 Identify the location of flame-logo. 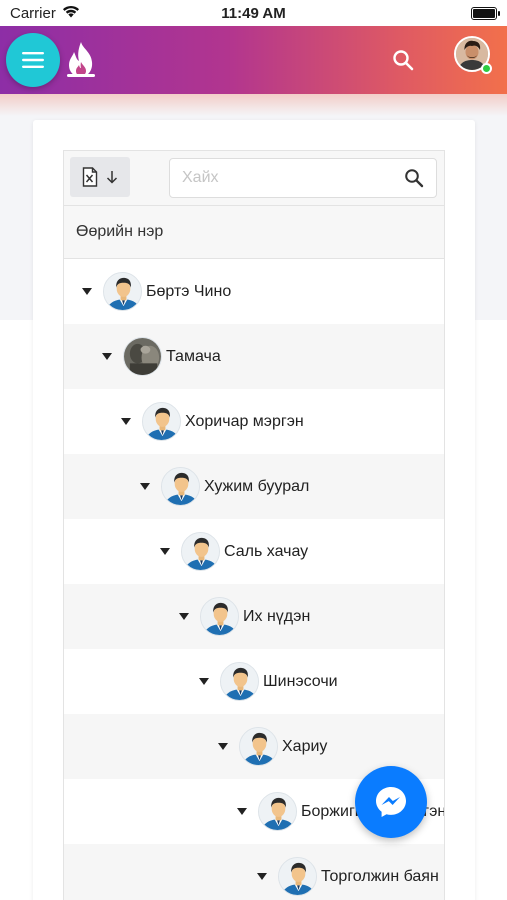
(81, 60).